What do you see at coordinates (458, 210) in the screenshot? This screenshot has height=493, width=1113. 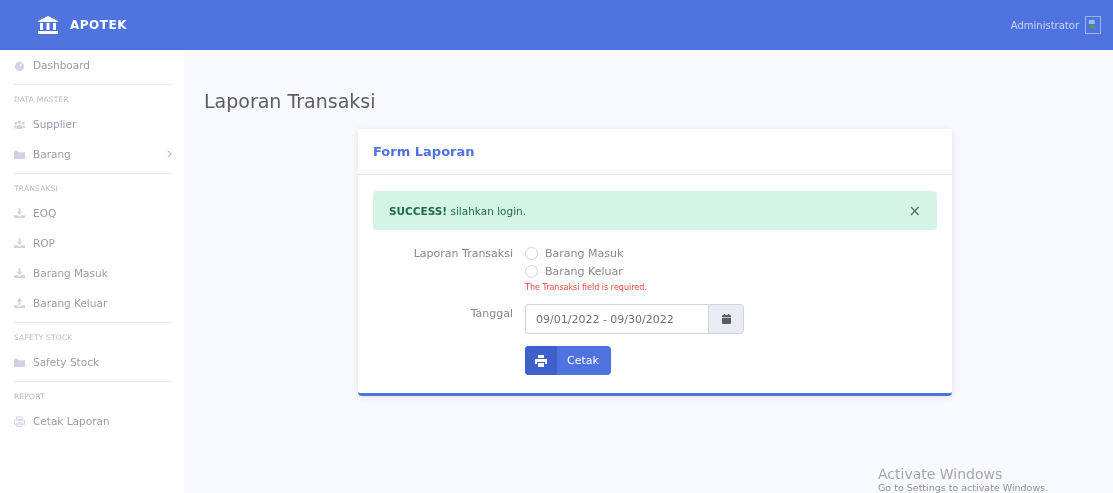 I see `alert-message: SUCCESS! silahkan login.` at bounding box center [458, 210].